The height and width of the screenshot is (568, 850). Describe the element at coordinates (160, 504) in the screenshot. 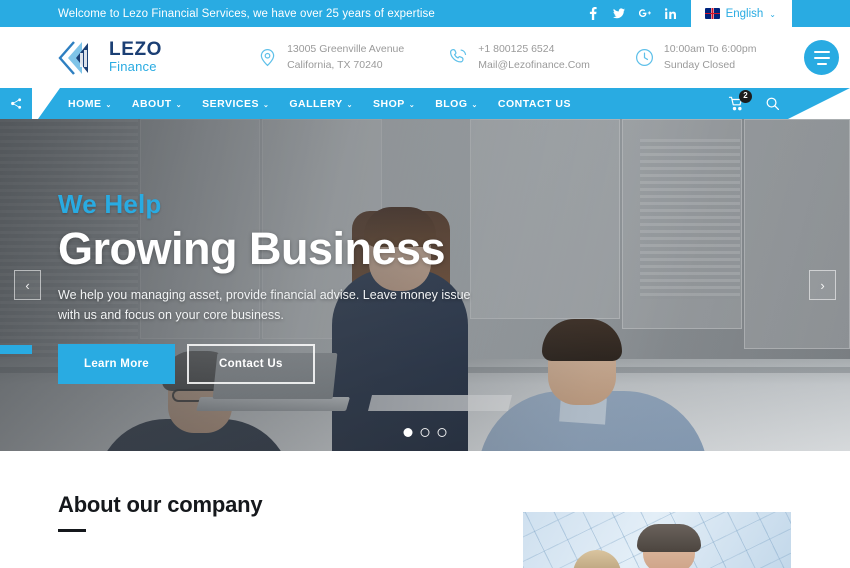

I see `about-title: About our company` at that location.